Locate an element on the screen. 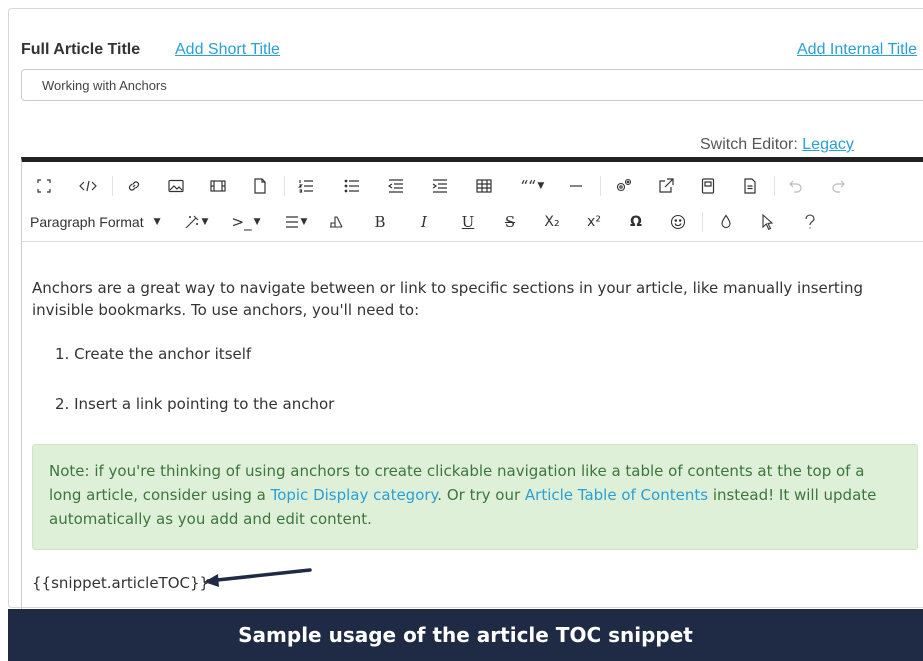  outdent-icon is located at coordinates (396, 186).